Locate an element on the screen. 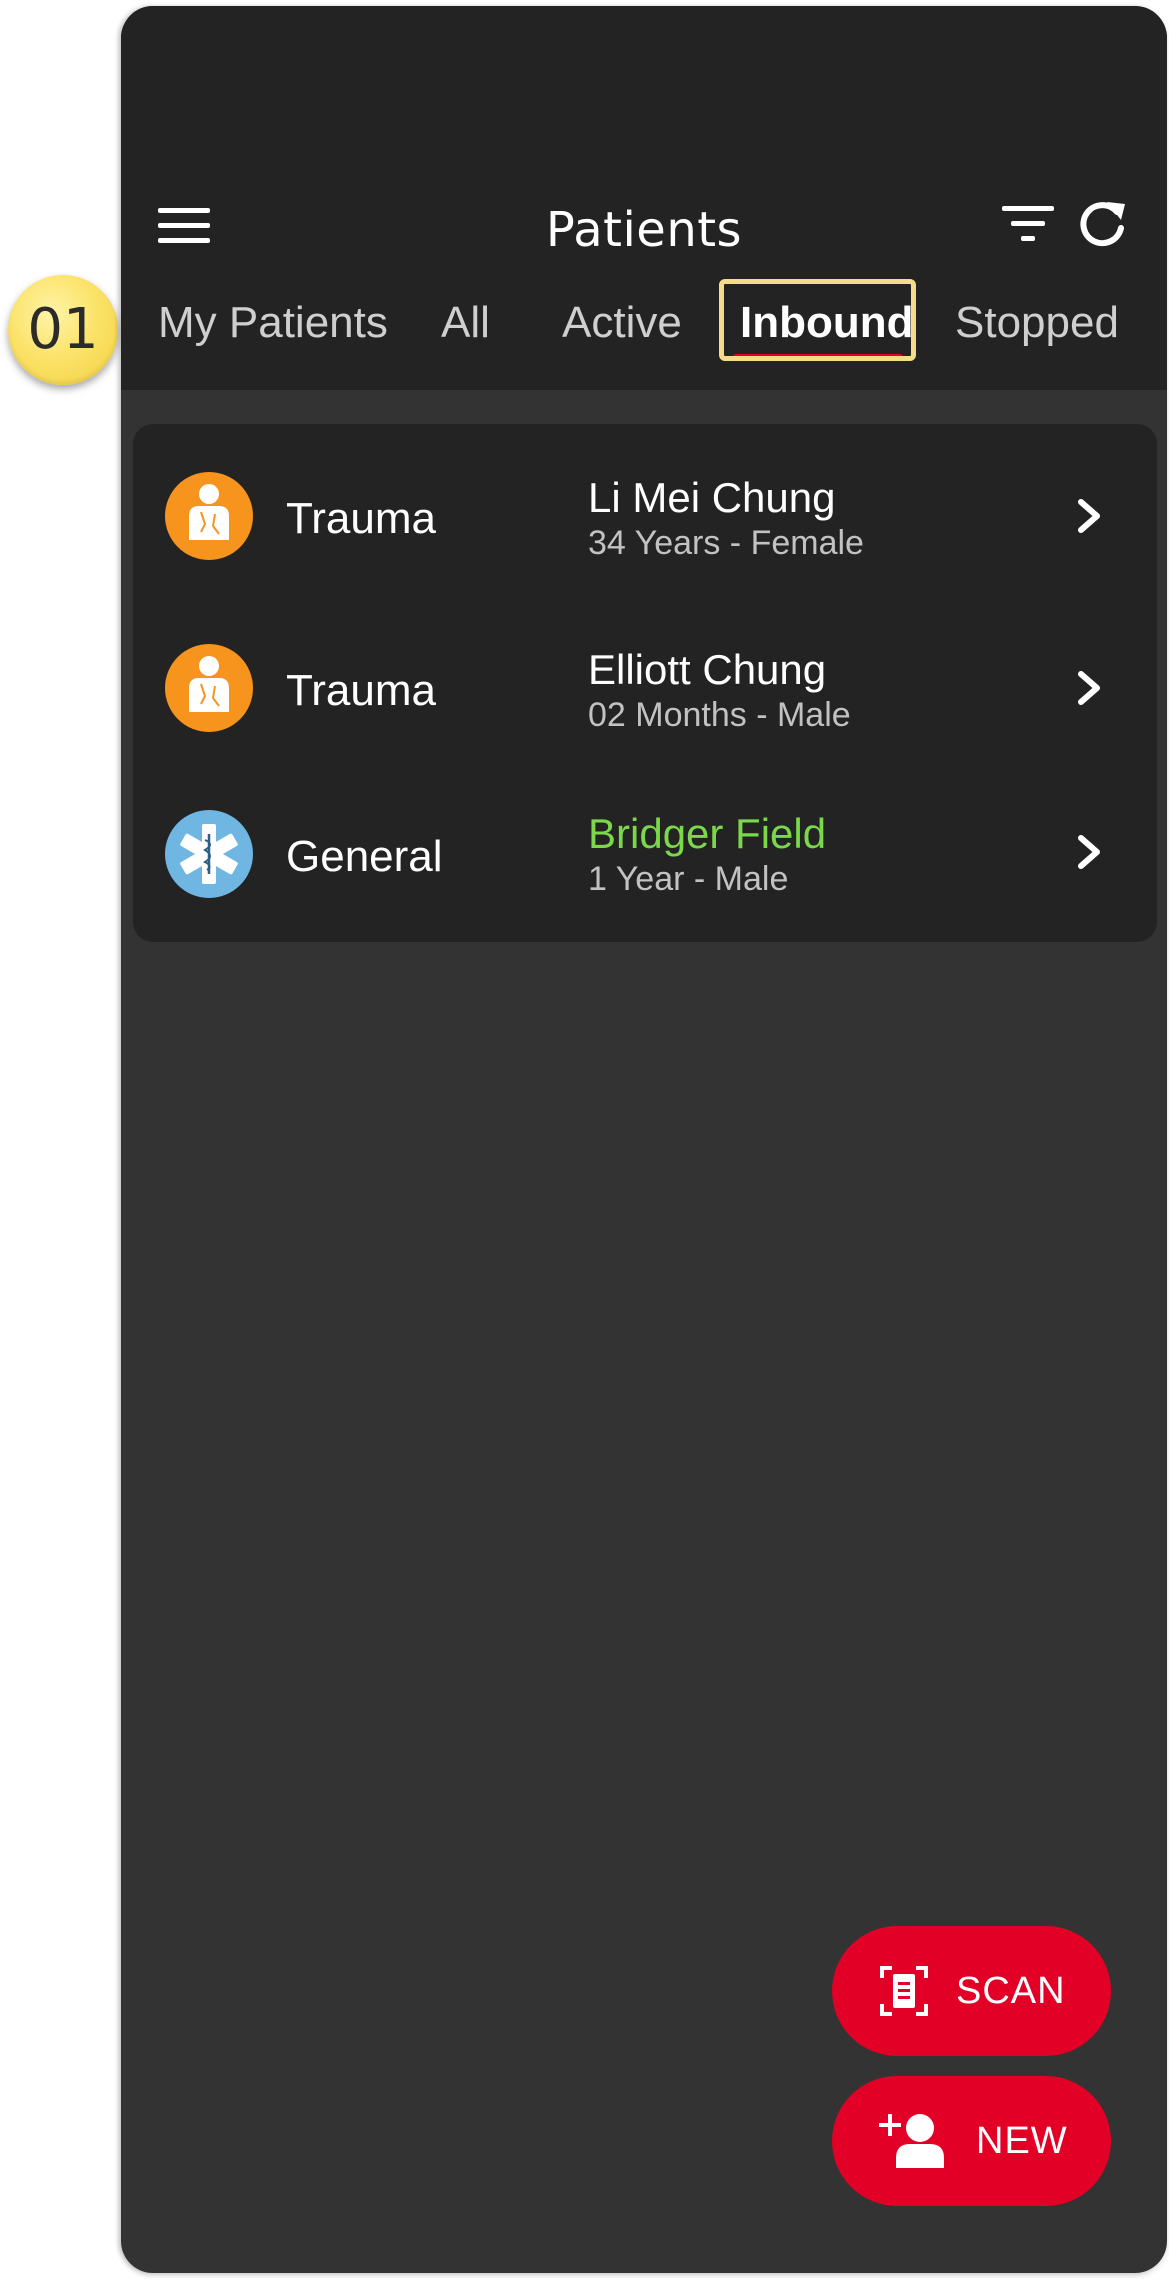  patient-name: Bridger Field is located at coordinates (707, 833).